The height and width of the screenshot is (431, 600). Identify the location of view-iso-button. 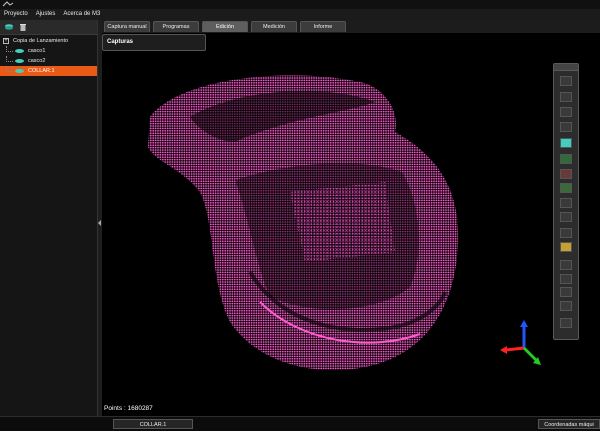
(566, 188).